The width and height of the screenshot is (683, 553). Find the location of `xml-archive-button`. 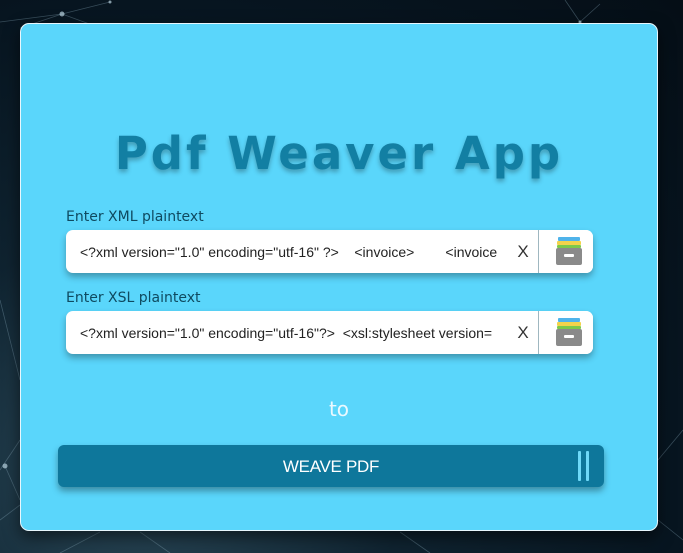

xml-archive-button is located at coordinates (565, 251).